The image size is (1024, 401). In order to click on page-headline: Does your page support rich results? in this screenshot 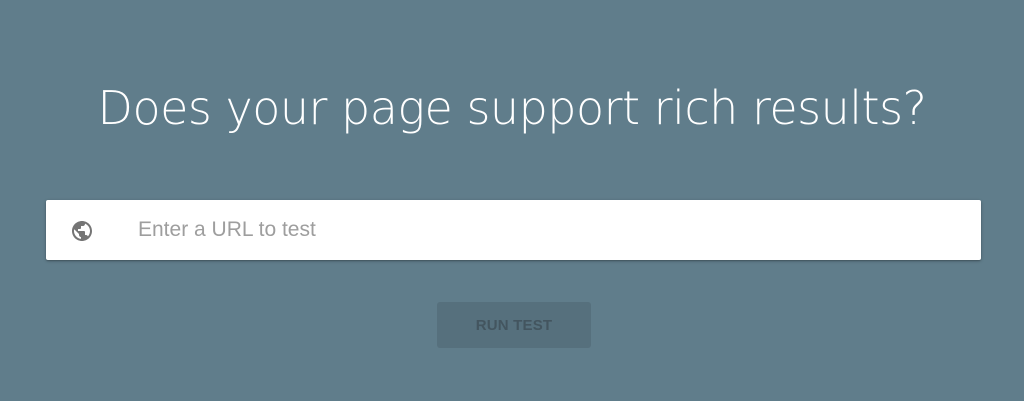, I will do `click(512, 108)`.